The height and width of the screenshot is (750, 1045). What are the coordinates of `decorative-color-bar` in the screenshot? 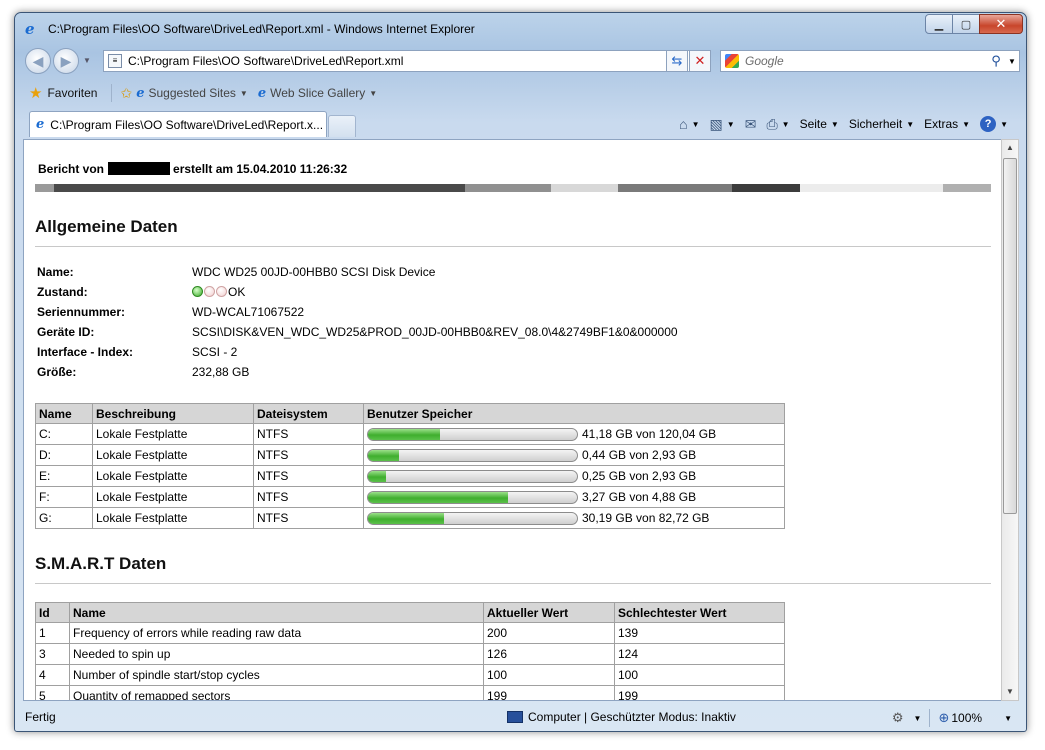 It's located at (513, 188).